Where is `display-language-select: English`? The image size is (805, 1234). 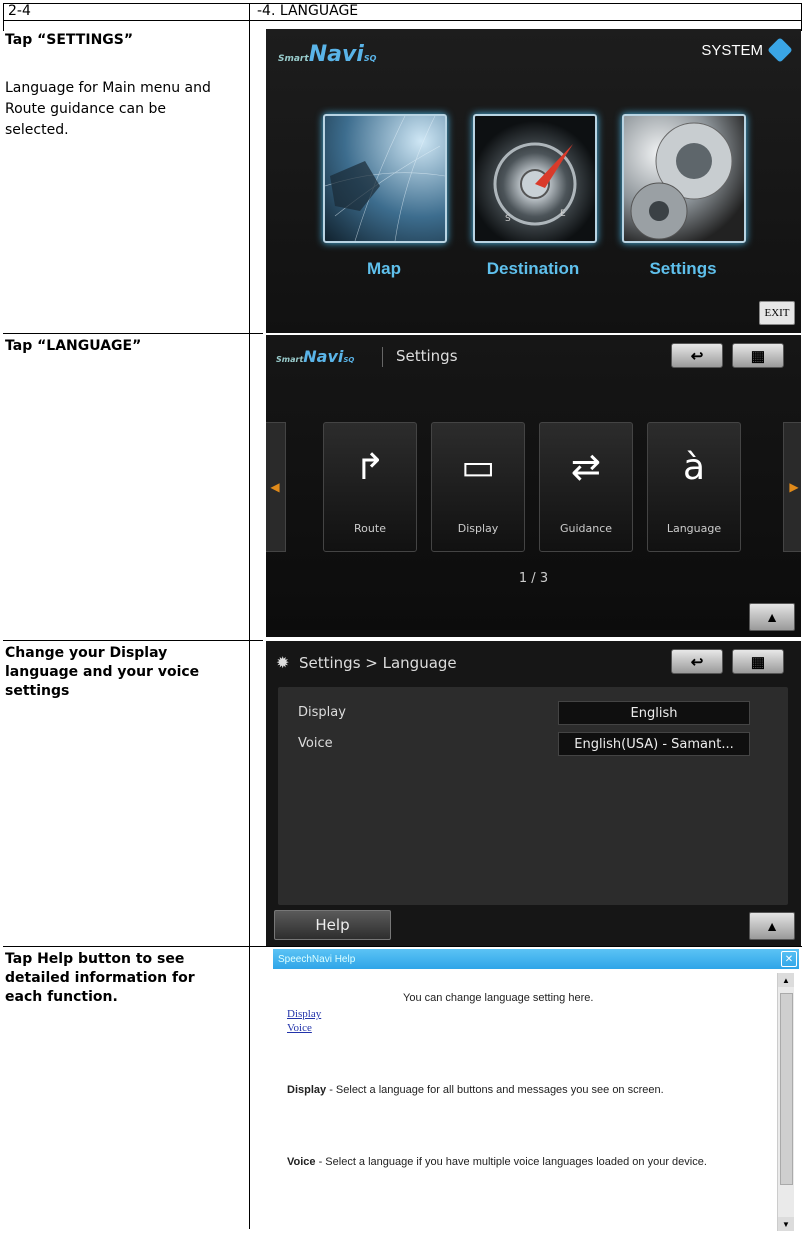 display-language-select: English is located at coordinates (654, 713).